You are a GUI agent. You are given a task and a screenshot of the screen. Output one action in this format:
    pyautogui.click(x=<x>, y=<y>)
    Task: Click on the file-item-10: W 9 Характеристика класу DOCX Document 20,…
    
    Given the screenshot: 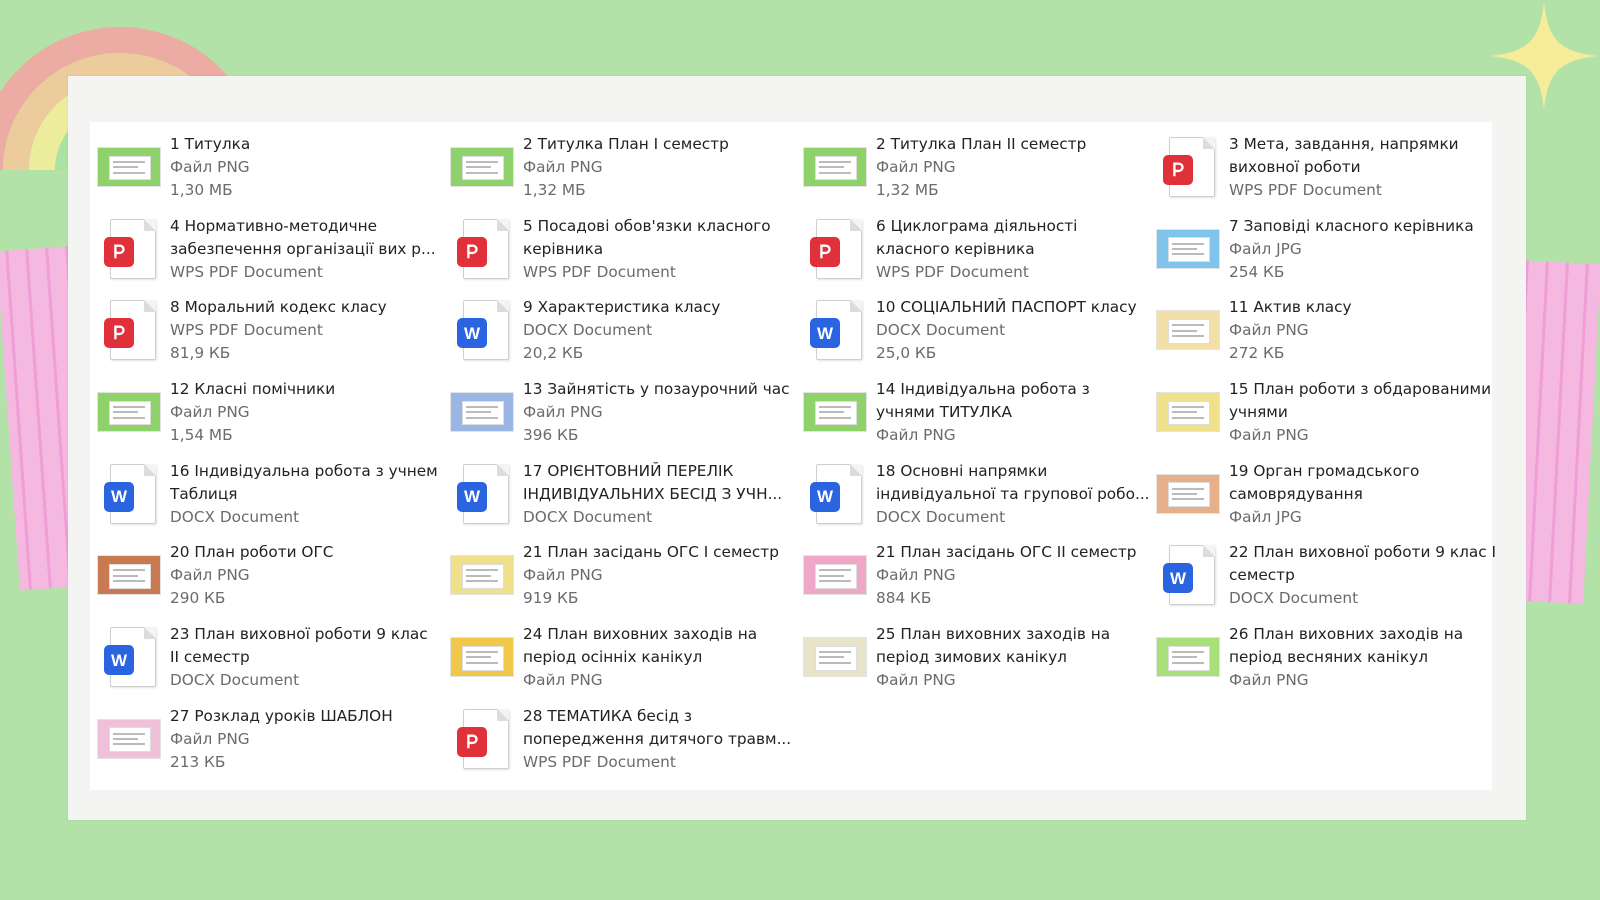 What is the action you would take?
    pyautogui.click(x=623, y=336)
    